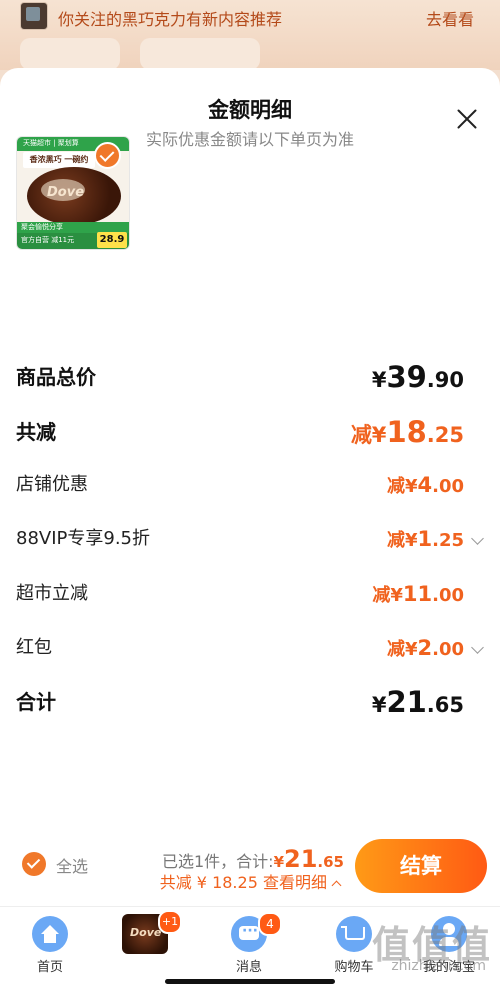 The width and height of the screenshot is (500, 992). I want to click on row-value-integer: 39, so click(406, 377).